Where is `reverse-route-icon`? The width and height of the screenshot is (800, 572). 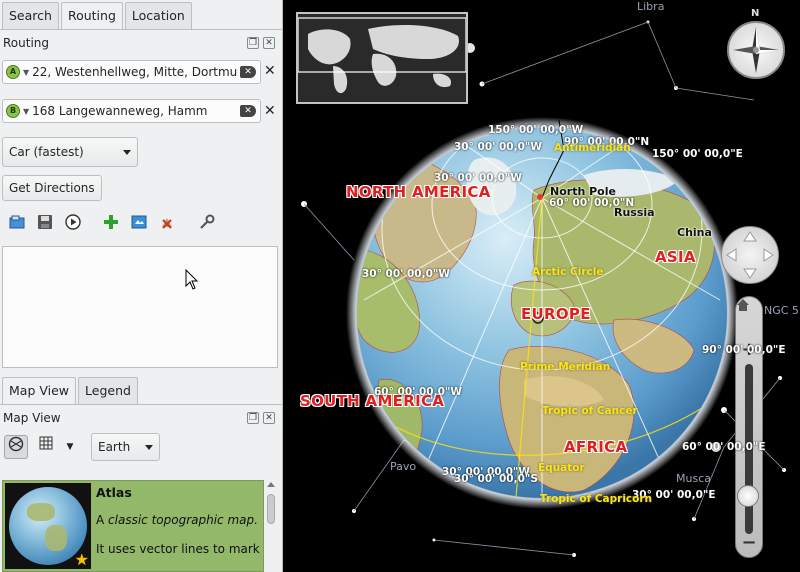
reverse-route-icon is located at coordinates (139, 223).